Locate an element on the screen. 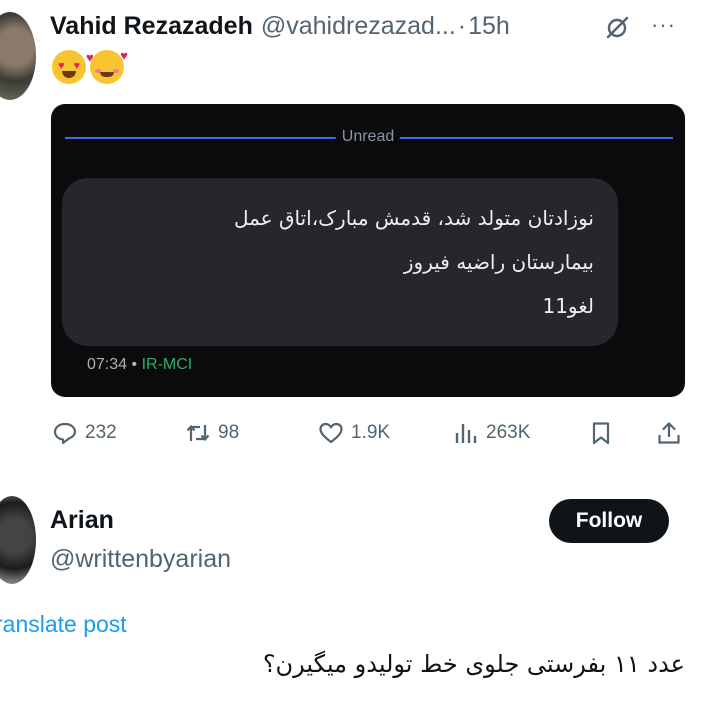 This screenshot has height=720, width=701. heart-icon is located at coordinates (331, 433).